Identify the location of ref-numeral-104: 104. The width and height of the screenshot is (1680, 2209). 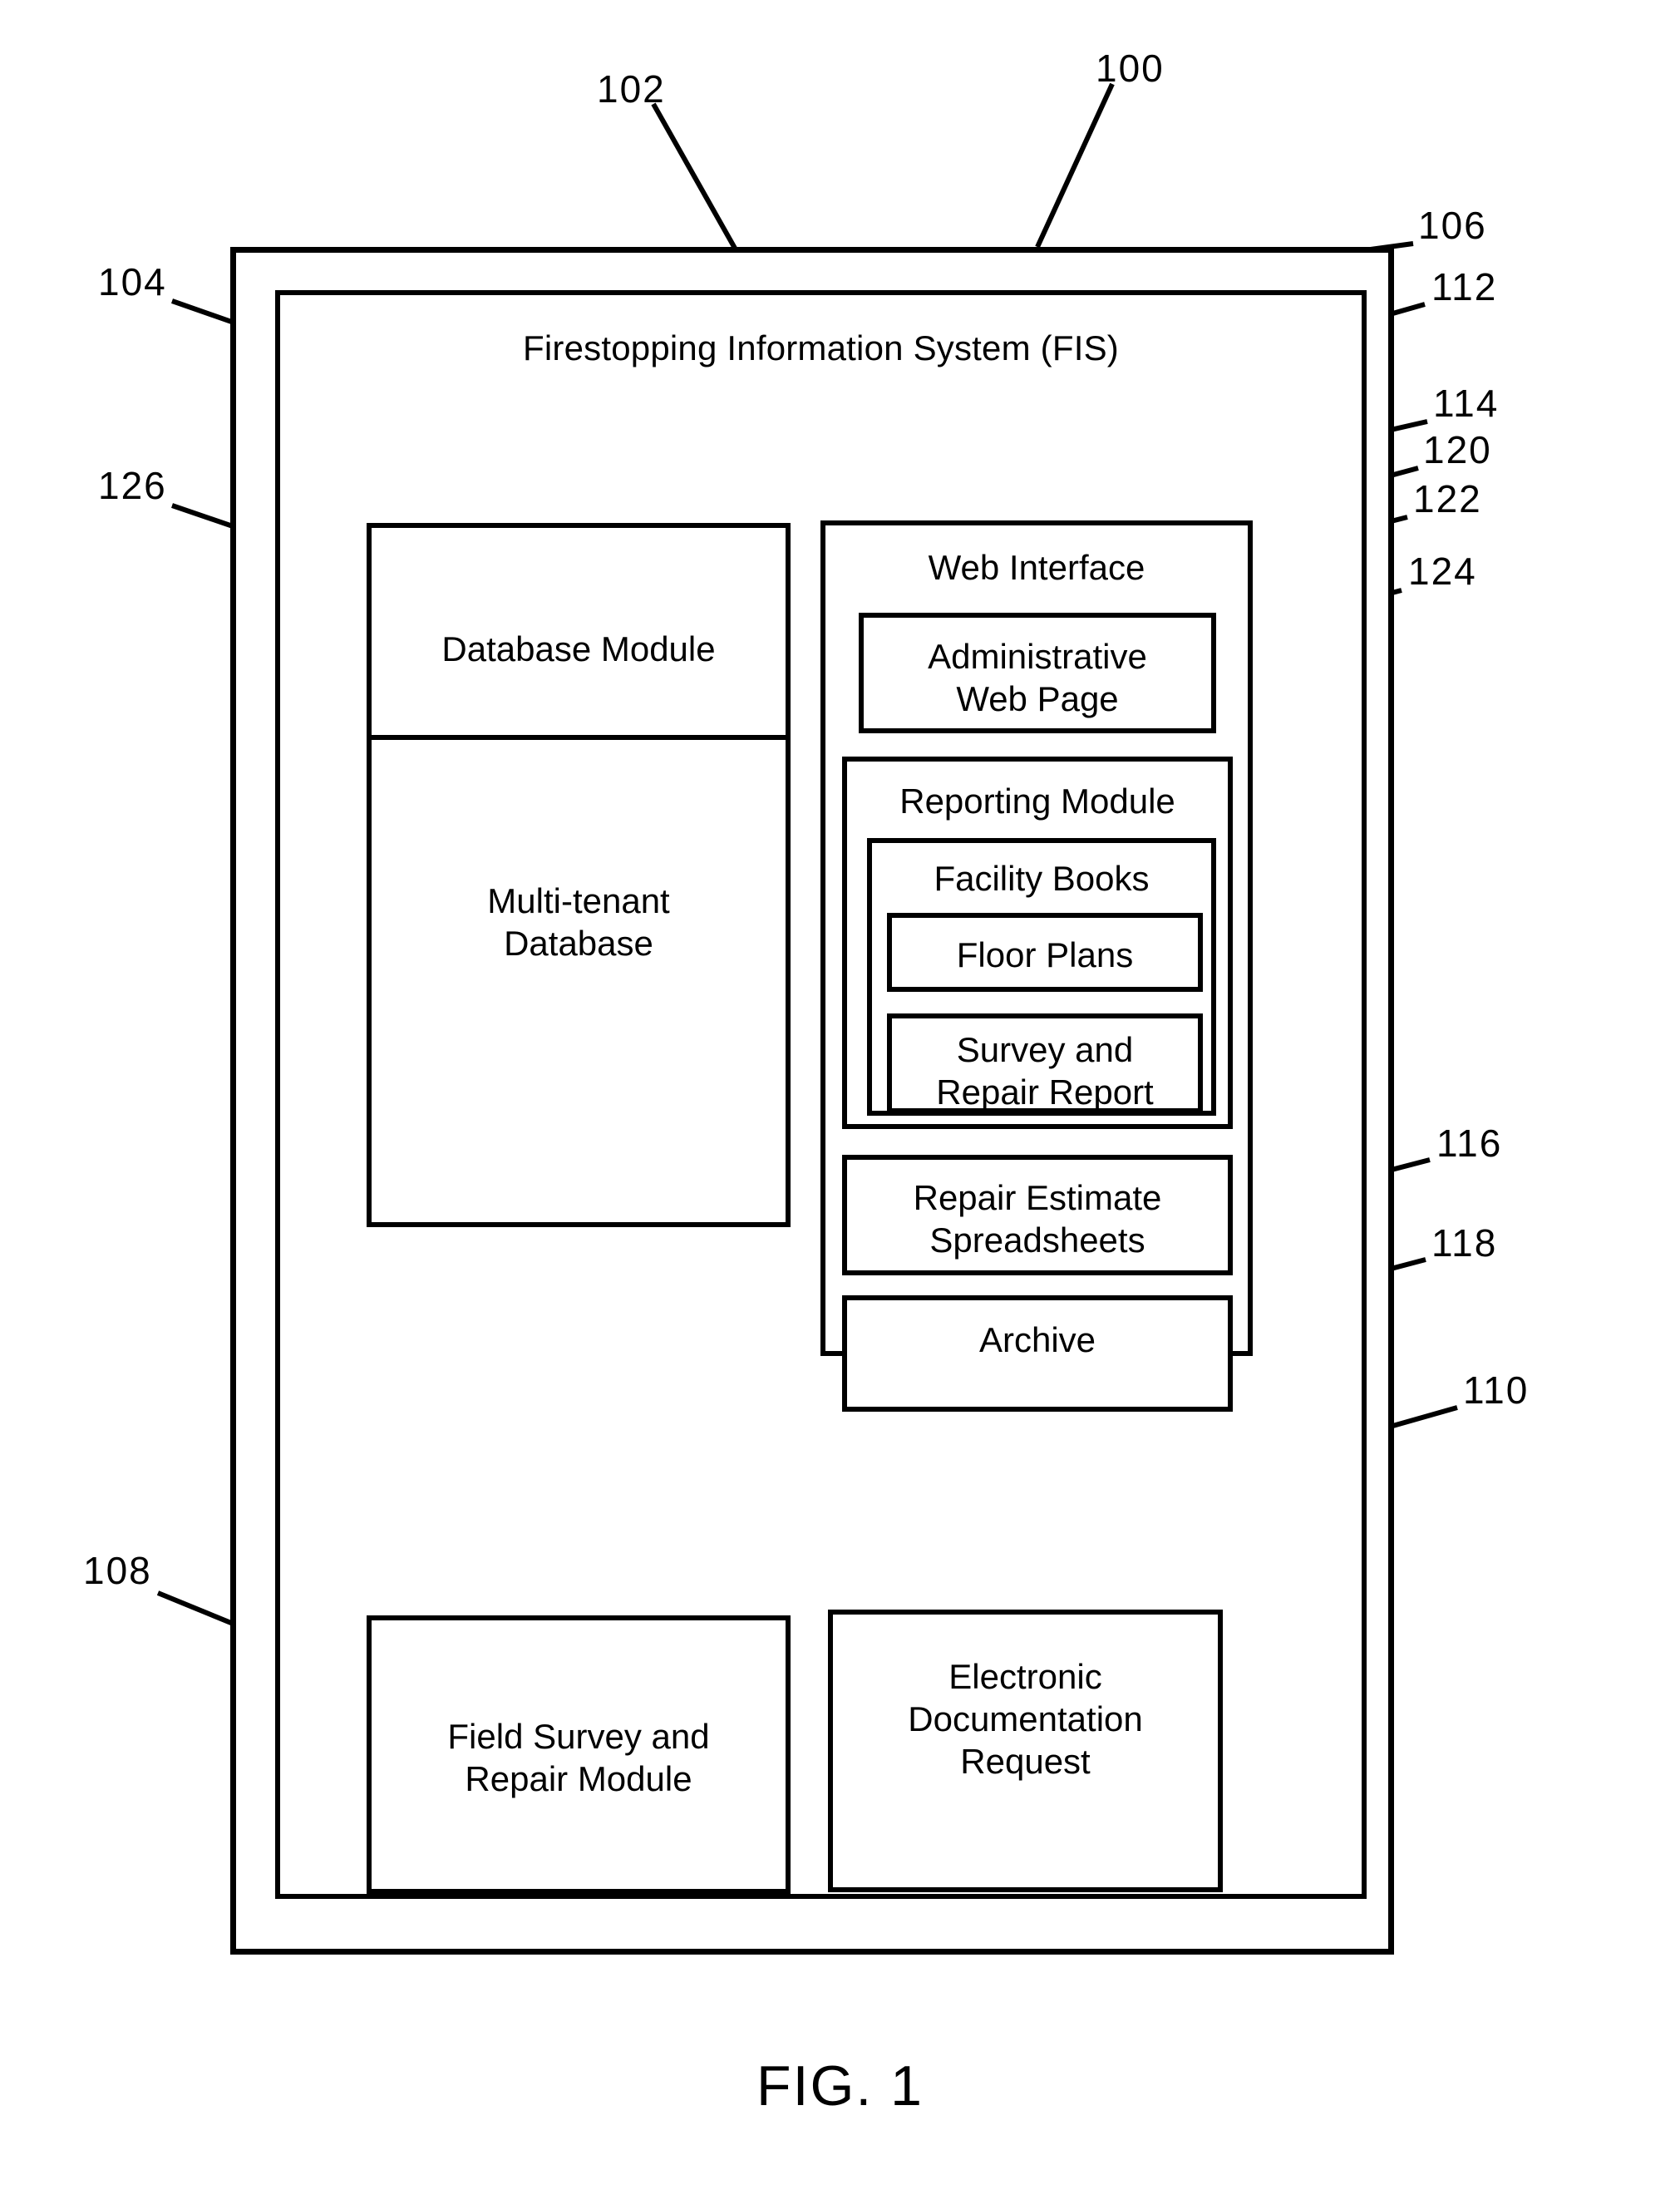
(132, 281).